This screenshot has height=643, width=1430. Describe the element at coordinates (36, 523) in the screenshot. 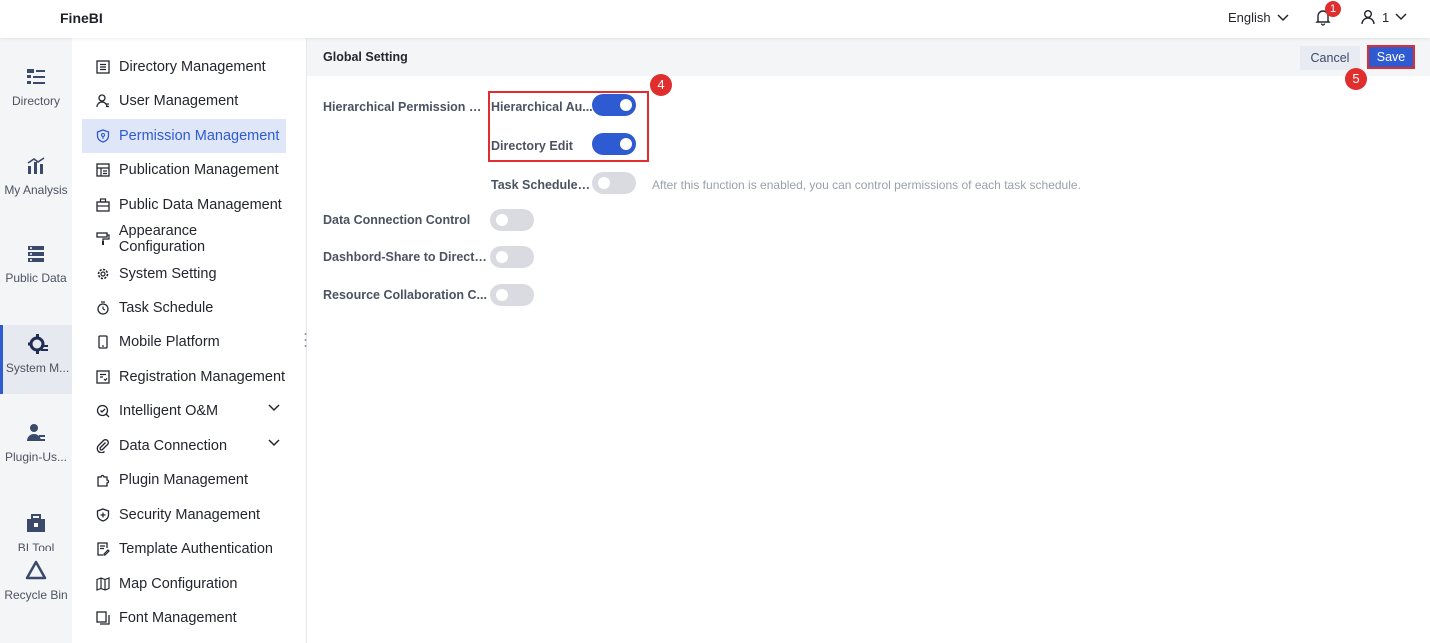

I see `toolbox-icon` at that location.